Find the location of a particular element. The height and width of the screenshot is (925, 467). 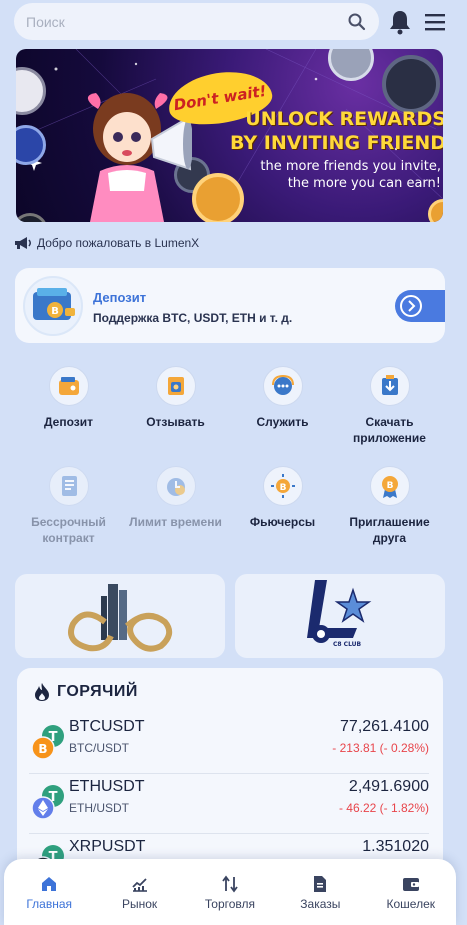

pair-subtitle: BTC/USDT is located at coordinates (99, 748).